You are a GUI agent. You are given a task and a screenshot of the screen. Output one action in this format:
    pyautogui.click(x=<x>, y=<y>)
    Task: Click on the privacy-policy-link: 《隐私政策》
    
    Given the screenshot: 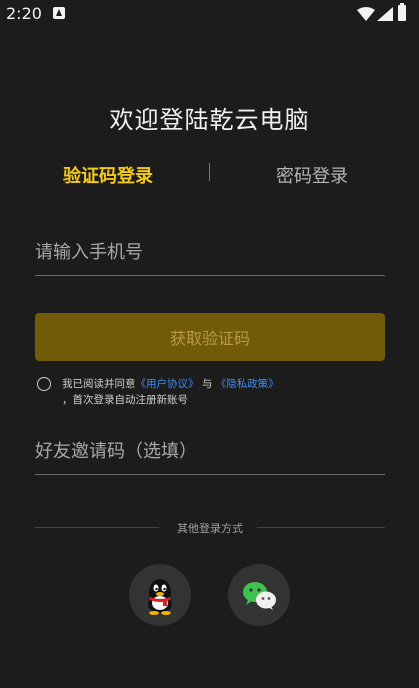 What is the action you would take?
    pyautogui.click(x=247, y=384)
    